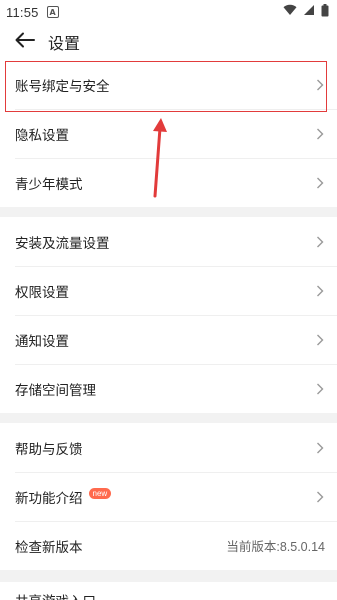 The width and height of the screenshot is (337, 600). Describe the element at coordinates (168, 42) in the screenshot. I see `app-bar: 设置` at that location.